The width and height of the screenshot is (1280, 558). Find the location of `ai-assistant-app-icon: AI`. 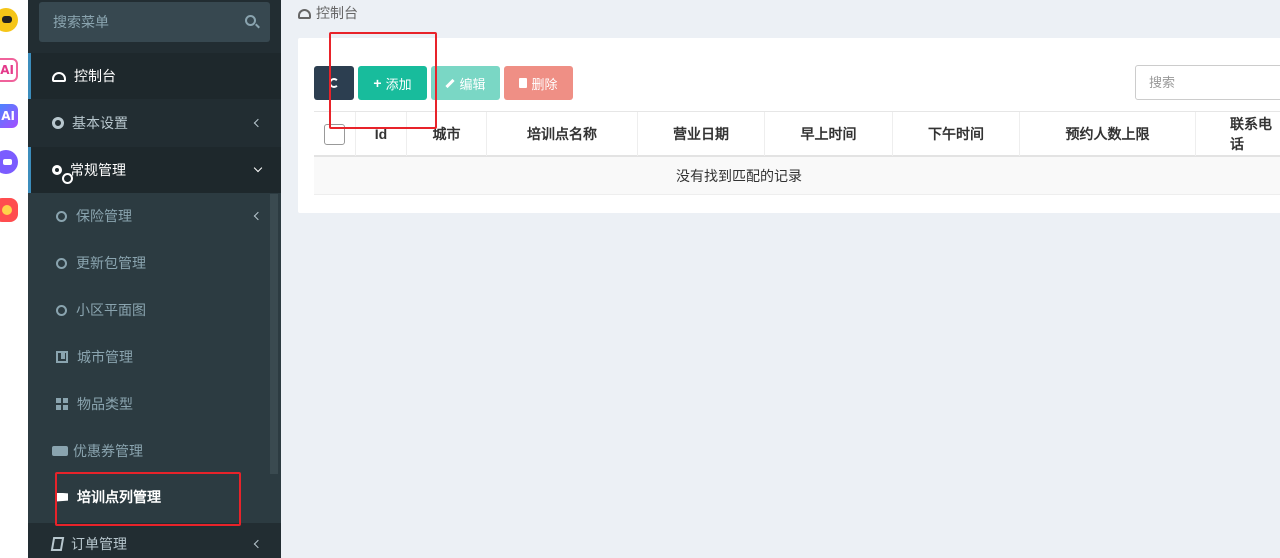

ai-assistant-app-icon: AI is located at coordinates (9, 116).